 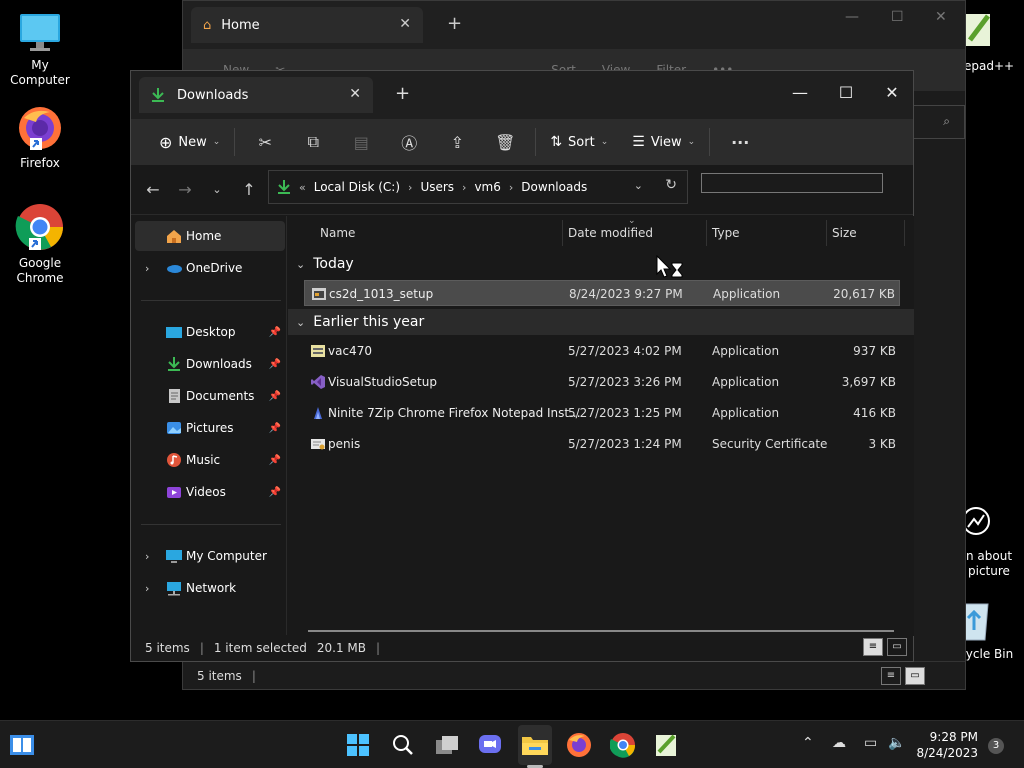 I want to click on recent-locations-icon: ⌄, so click(x=217, y=189).